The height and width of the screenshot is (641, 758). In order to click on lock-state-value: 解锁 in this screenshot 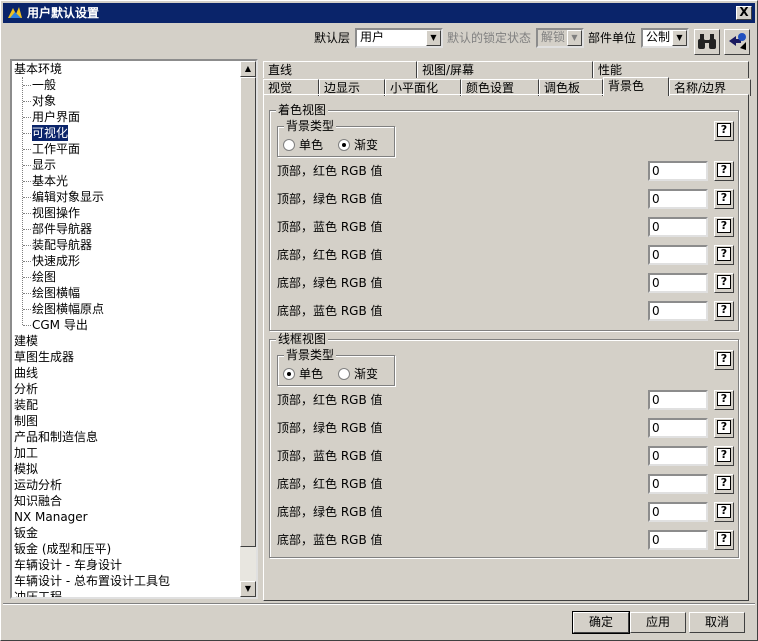, I will do `click(553, 37)`.